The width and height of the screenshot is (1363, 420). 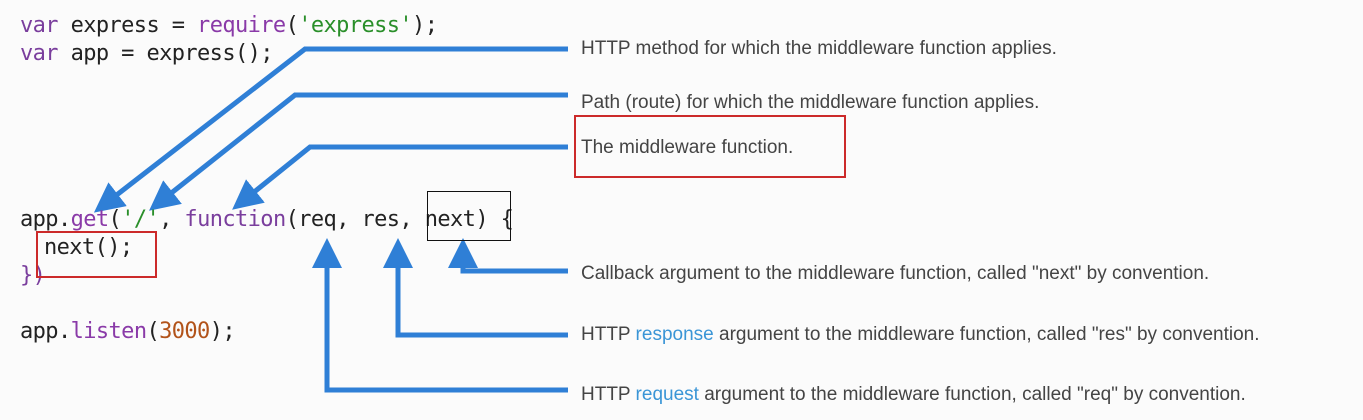 What do you see at coordinates (140, 219) in the screenshot?
I see `route-path: '/'` at bounding box center [140, 219].